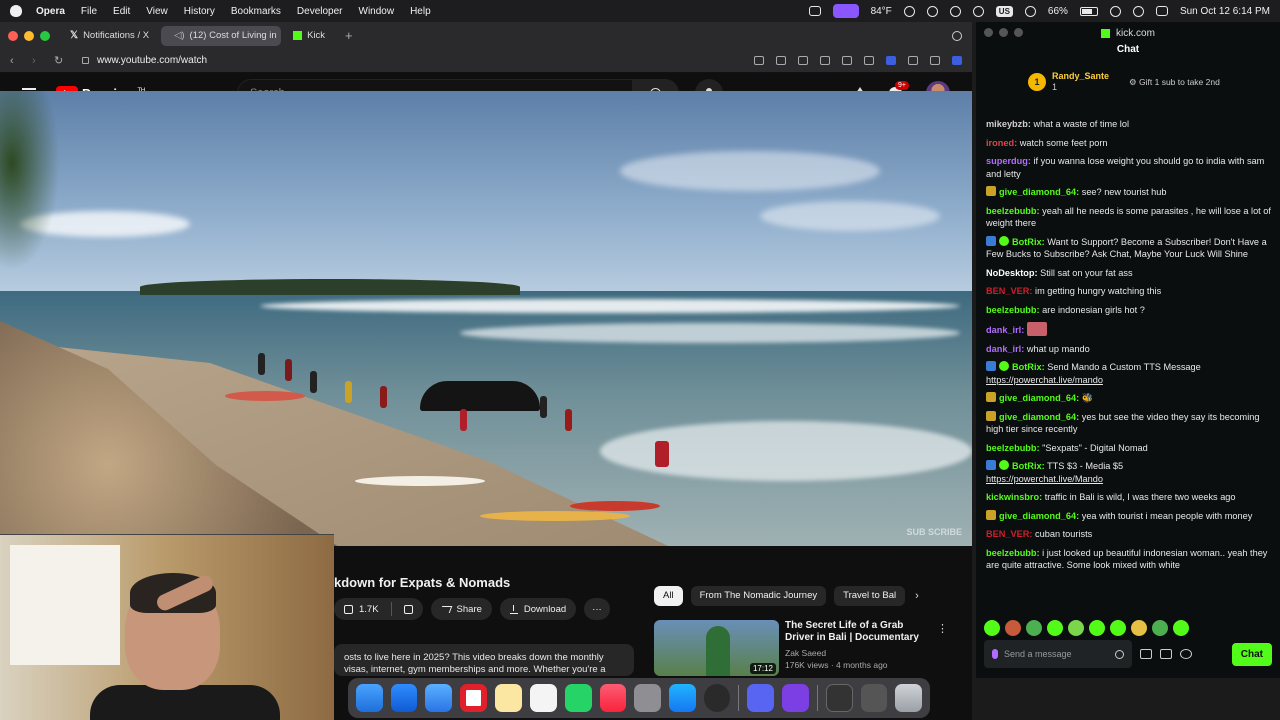 This screenshot has width=1280, height=720. What do you see at coordinates (157, 11) in the screenshot?
I see `menu-view: View` at bounding box center [157, 11].